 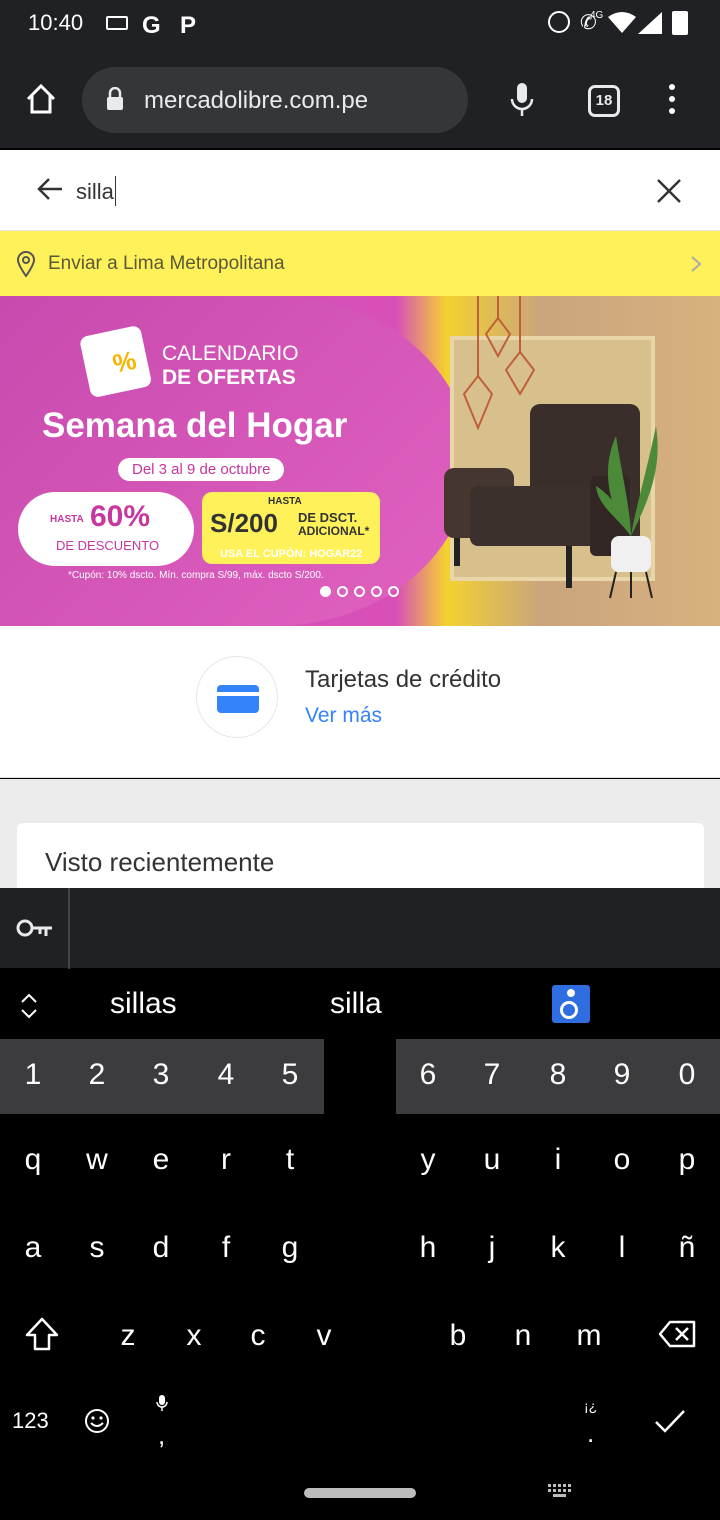 I want to click on key-x: x, so click(x=194, y=1336).